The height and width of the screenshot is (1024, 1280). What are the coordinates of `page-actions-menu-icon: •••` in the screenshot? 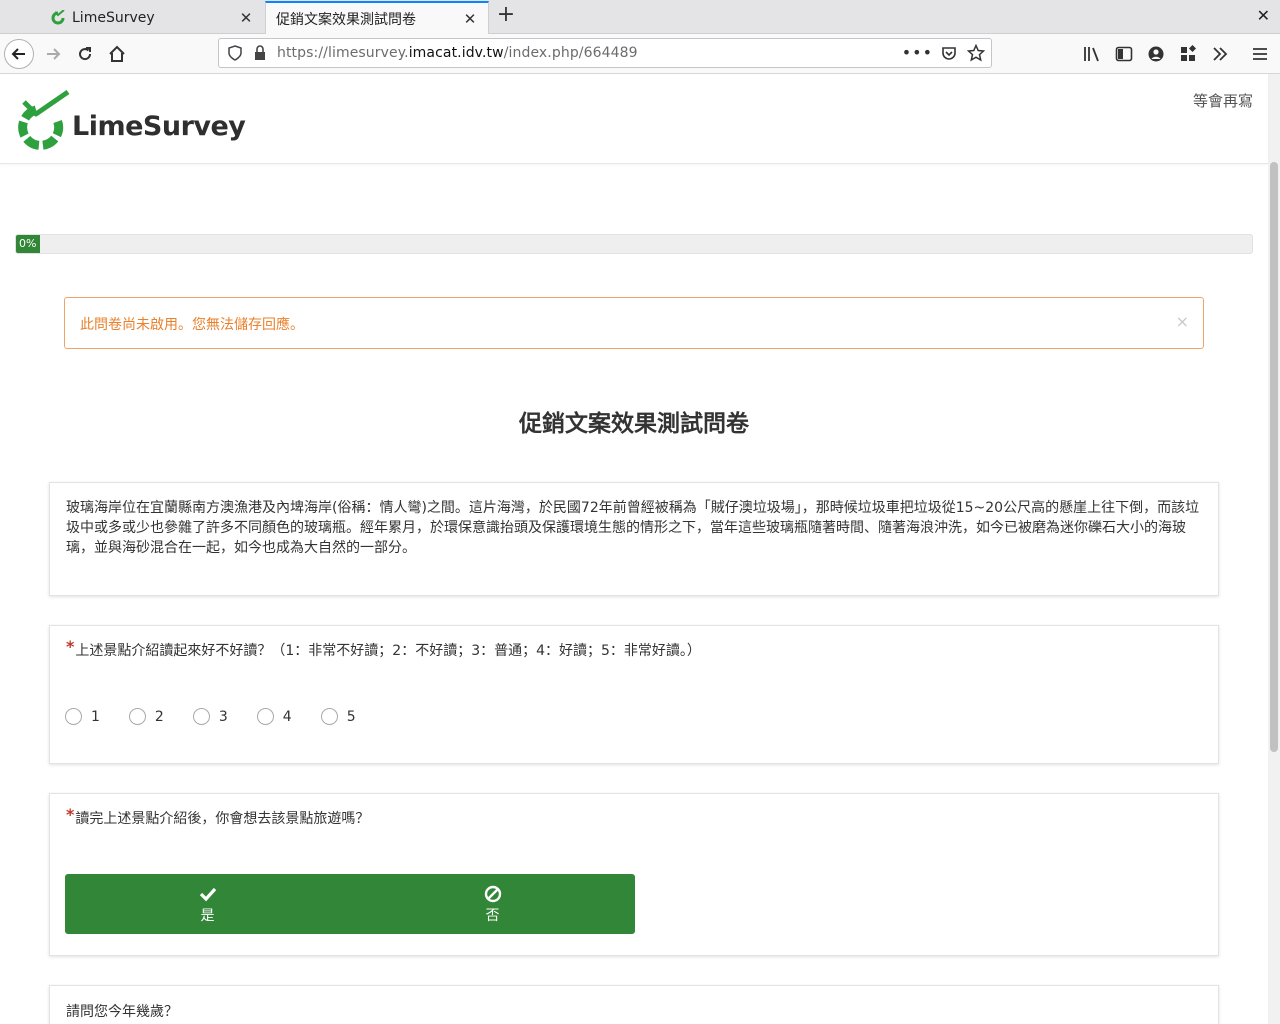 It's located at (917, 52).